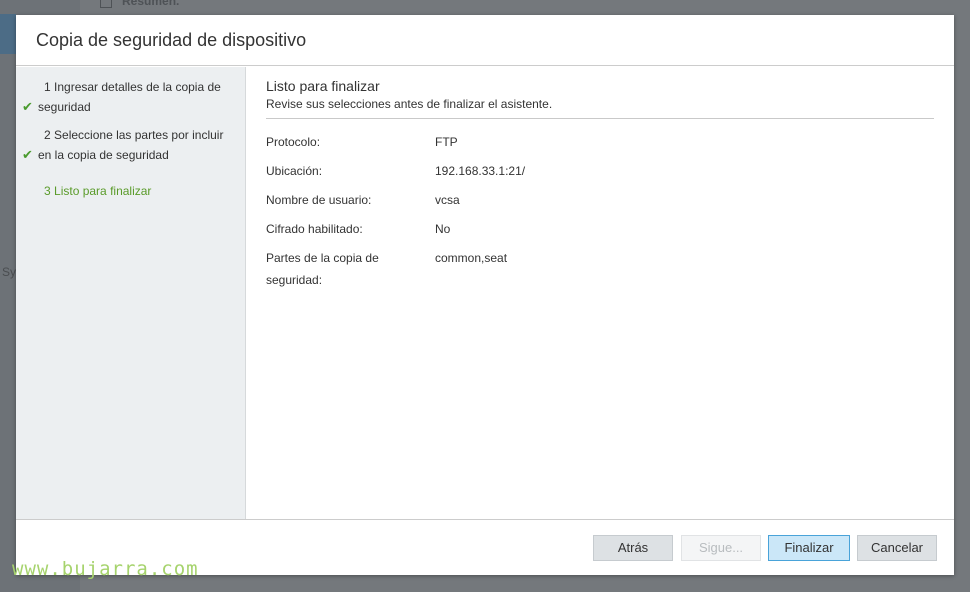  I want to click on step-number: 1, so click(47, 87).